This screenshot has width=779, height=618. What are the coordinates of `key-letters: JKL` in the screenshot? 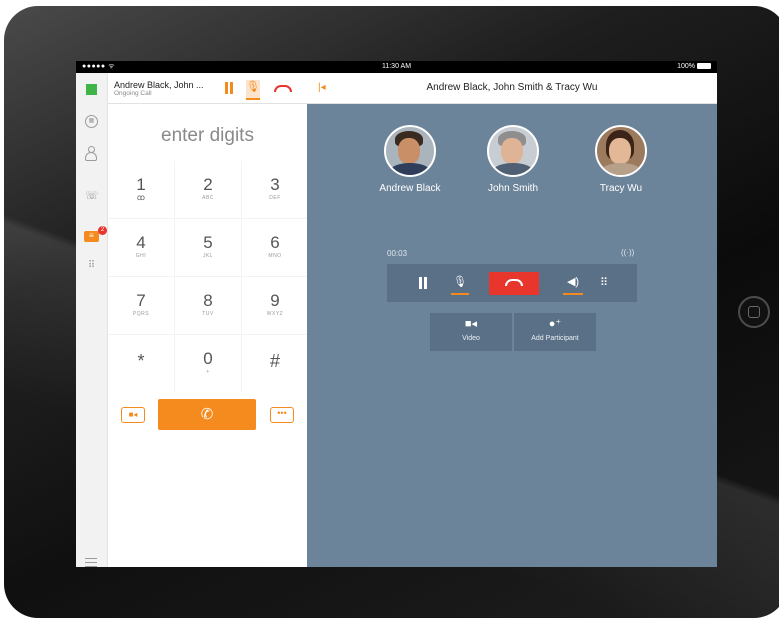 It's located at (208, 256).